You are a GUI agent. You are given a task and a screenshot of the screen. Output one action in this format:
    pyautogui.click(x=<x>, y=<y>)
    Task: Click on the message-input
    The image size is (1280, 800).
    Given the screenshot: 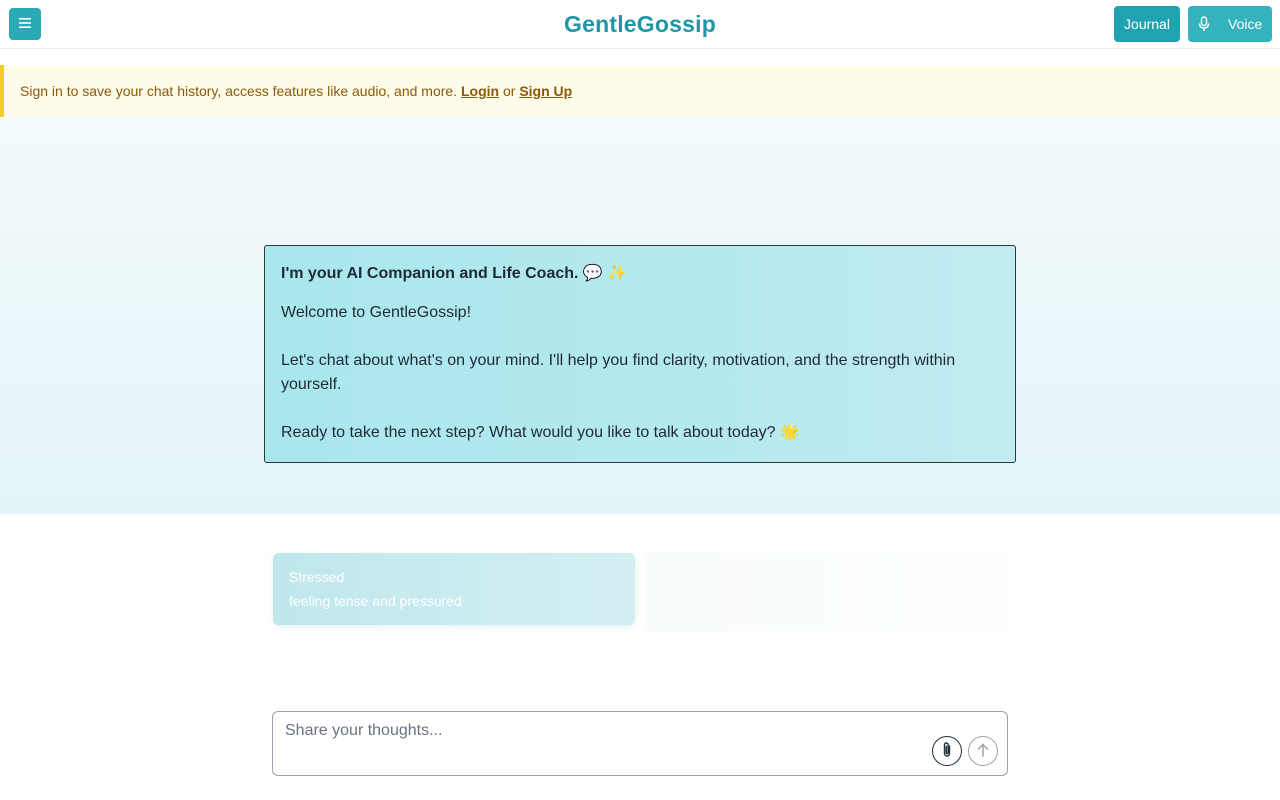 What is the action you would take?
    pyautogui.click(x=605, y=737)
    